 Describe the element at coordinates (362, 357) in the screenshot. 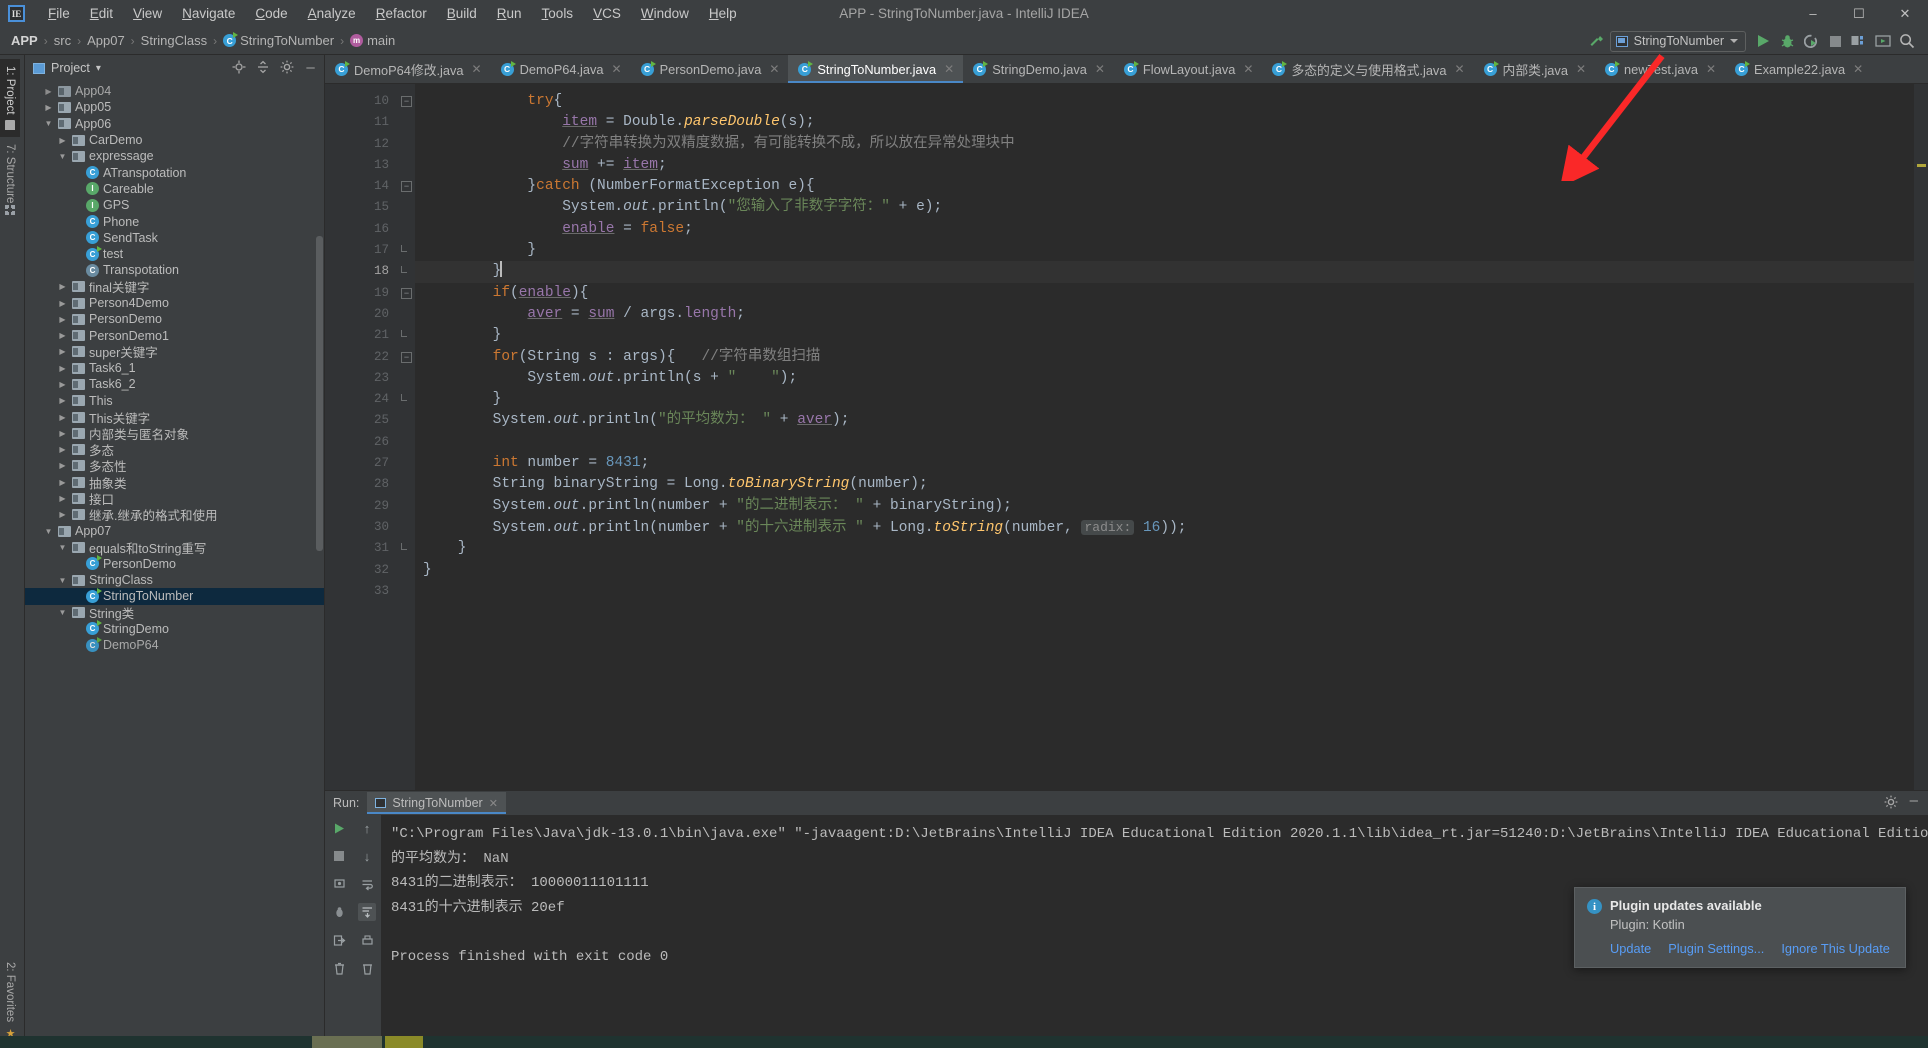

I see `line-number: 22` at that location.